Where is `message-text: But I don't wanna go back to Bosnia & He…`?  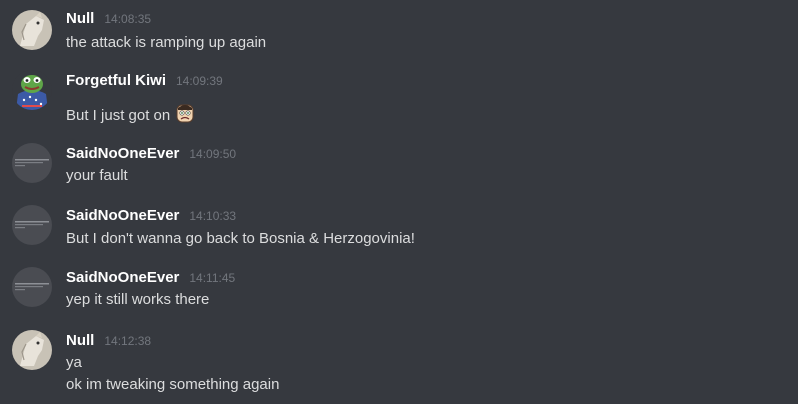
message-text: But I don't wanna go back to Bosnia & He… is located at coordinates (240, 238).